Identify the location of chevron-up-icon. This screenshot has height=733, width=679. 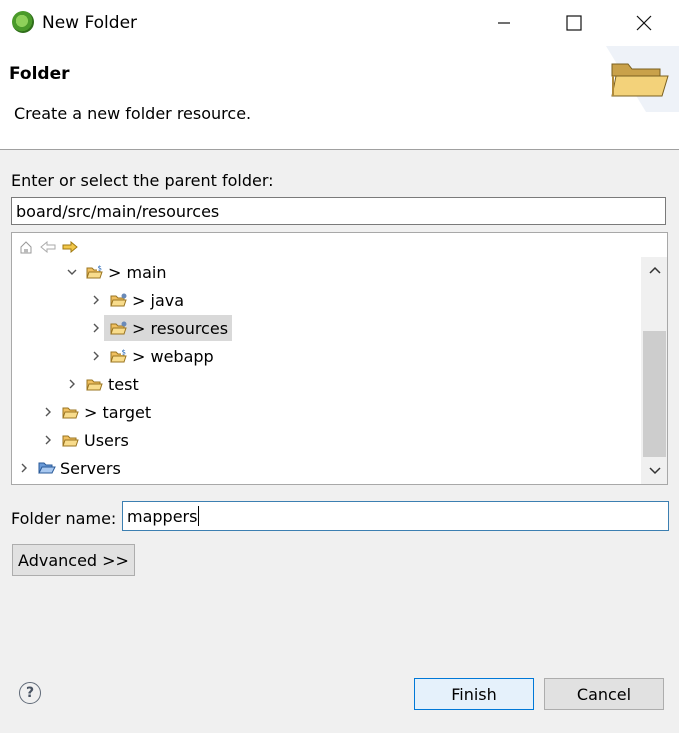
(654, 270).